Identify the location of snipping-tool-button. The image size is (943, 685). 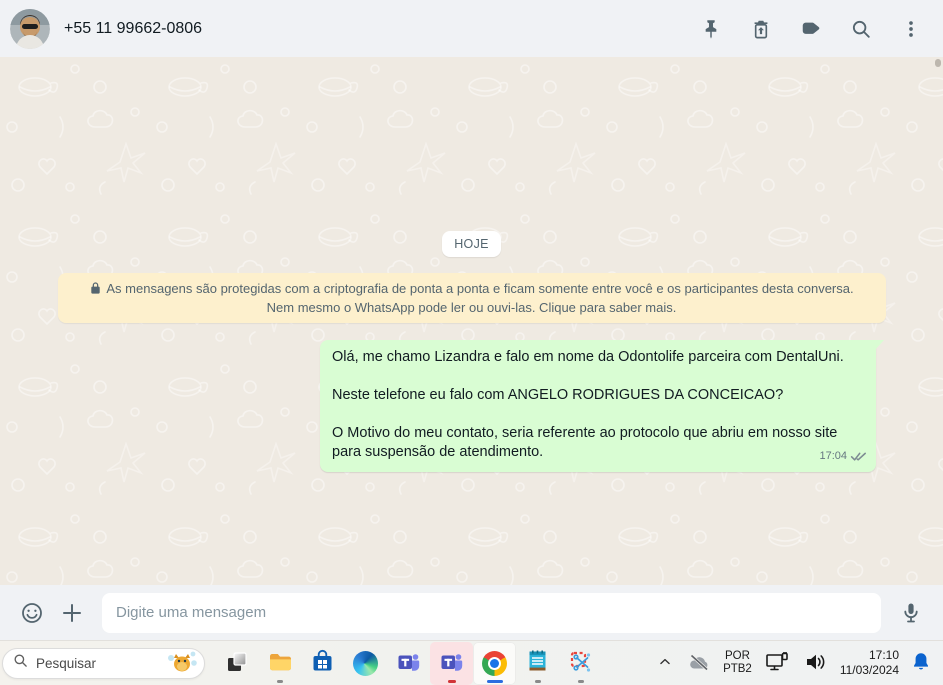
(580, 663).